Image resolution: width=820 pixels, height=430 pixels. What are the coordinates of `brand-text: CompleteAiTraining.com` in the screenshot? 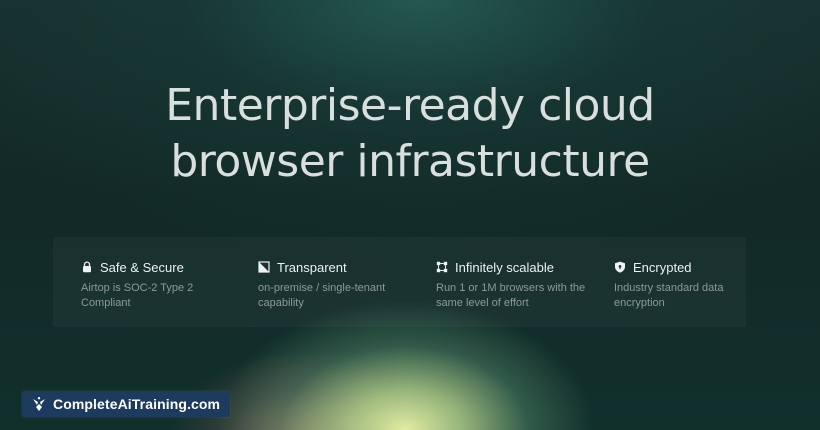 It's located at (137, 404).